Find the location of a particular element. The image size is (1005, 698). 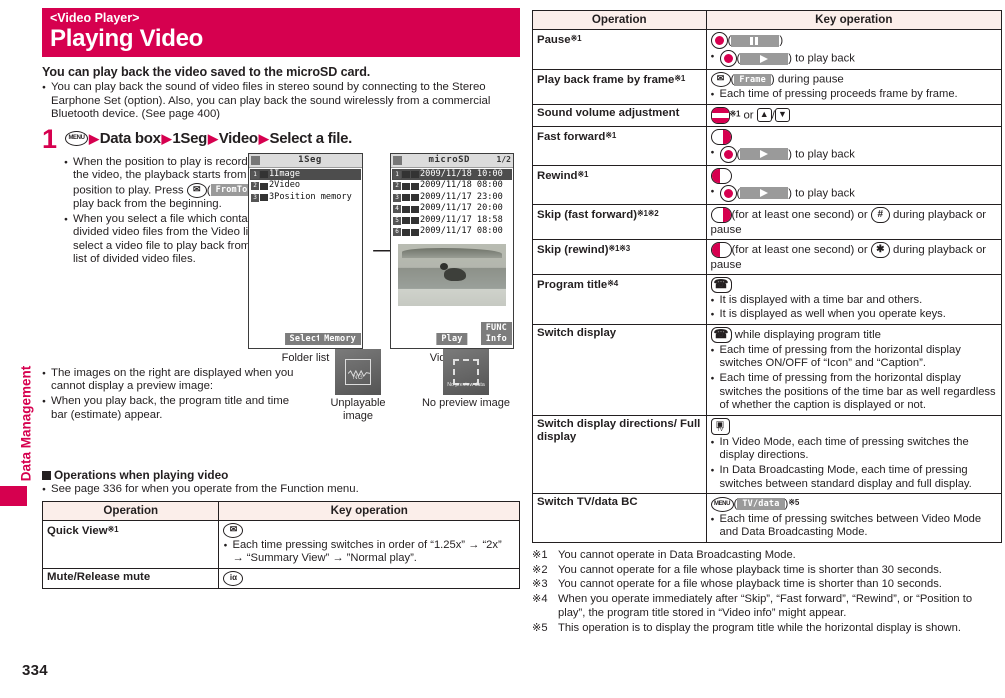

footnote-label: ※1 is located at coordinates (540, 554).